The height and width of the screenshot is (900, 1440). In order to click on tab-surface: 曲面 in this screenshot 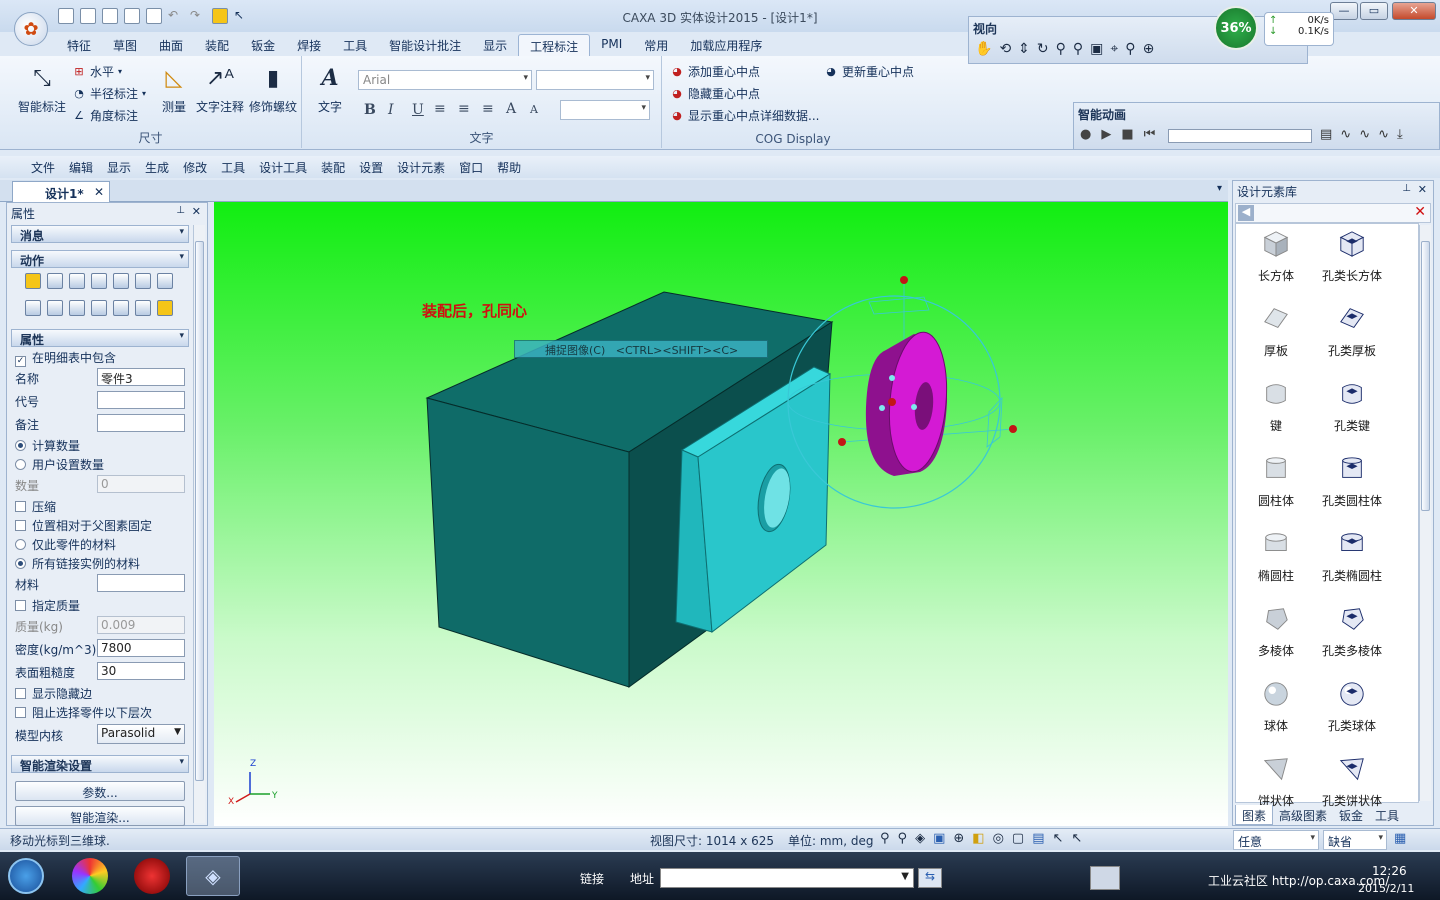, I will do `click(171, 45)`.